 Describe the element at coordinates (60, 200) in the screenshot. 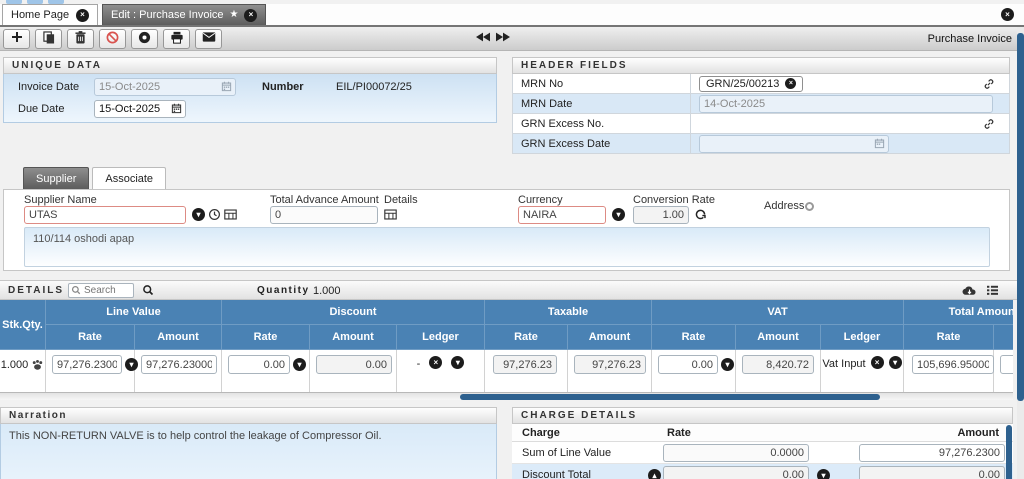

I see `supplier-name-label: Supplier Name` at that location.